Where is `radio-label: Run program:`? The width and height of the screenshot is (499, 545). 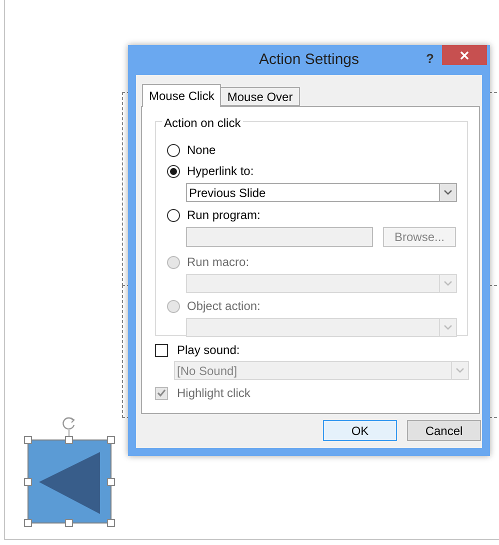 radio-label: Run program: is located at coordinates (223, 215).